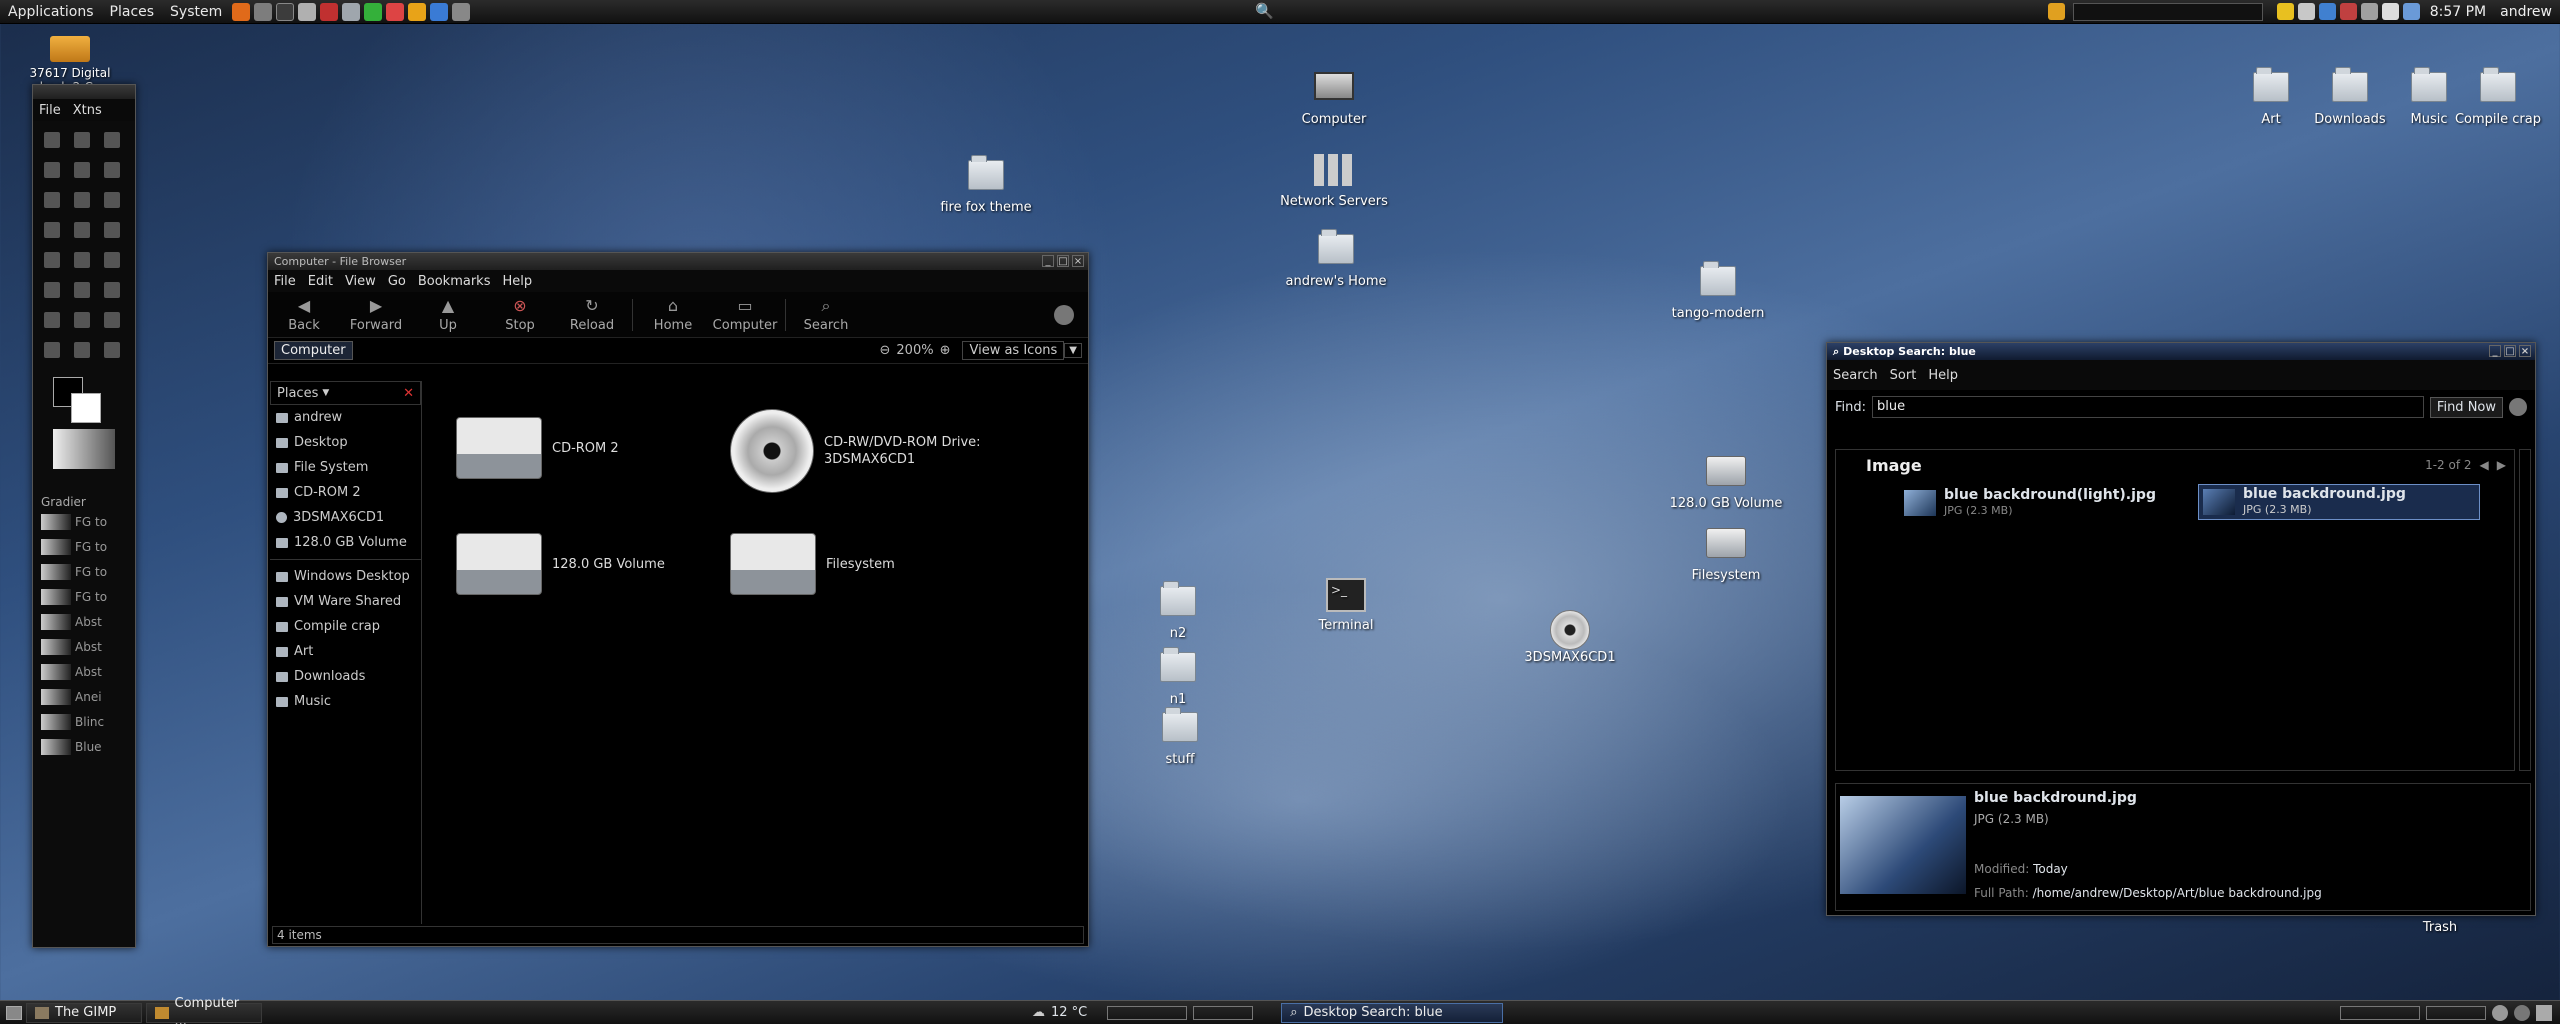 The width and height of the screenshot is (2560, 1024). I want to click on rect-select-tool-icon, so click(52, 140).